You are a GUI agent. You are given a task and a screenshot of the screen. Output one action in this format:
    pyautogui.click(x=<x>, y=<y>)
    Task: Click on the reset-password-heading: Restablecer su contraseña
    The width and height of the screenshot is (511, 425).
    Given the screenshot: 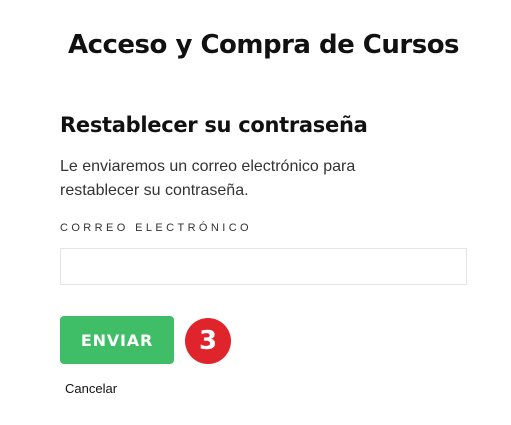 What is the action you would take?
    pyautogui.click(x=214, y=125)
    